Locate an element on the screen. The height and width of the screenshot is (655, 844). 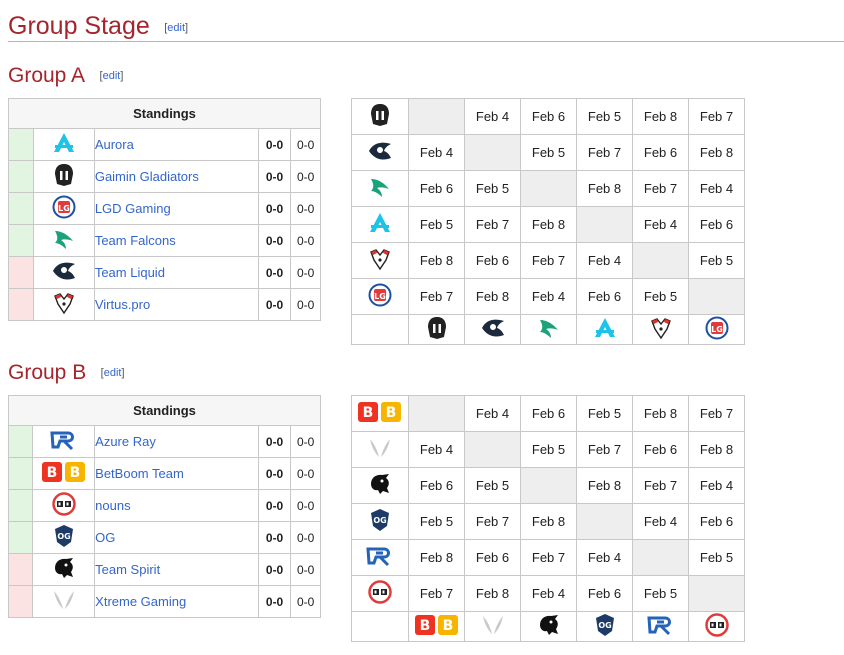
matrix-column-logo-cell: BB is located at coordinates (436, 626).